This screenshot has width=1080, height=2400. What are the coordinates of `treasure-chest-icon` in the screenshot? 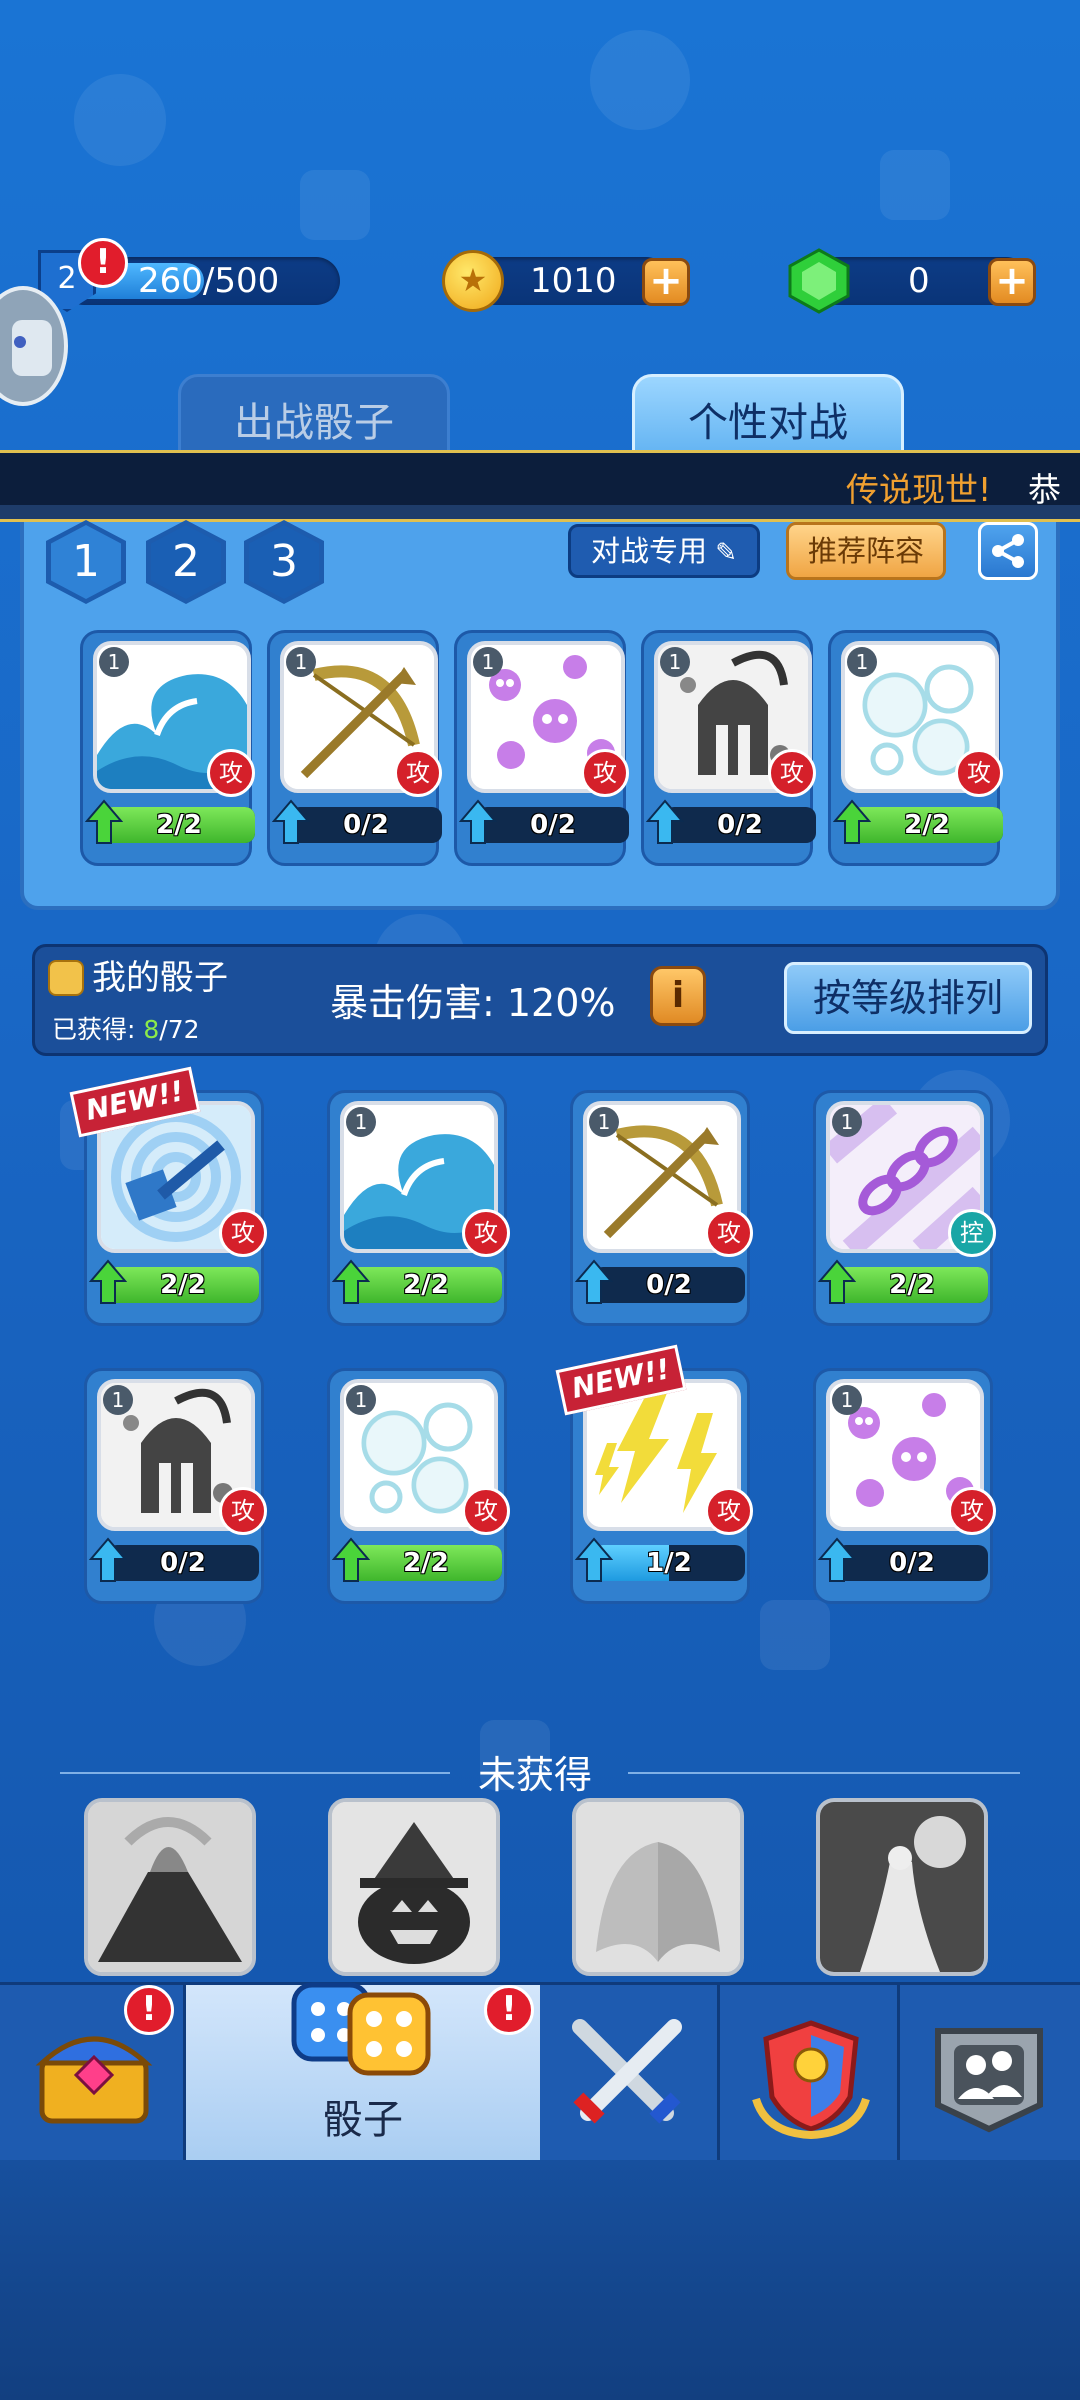 It's located at (94, 2080).